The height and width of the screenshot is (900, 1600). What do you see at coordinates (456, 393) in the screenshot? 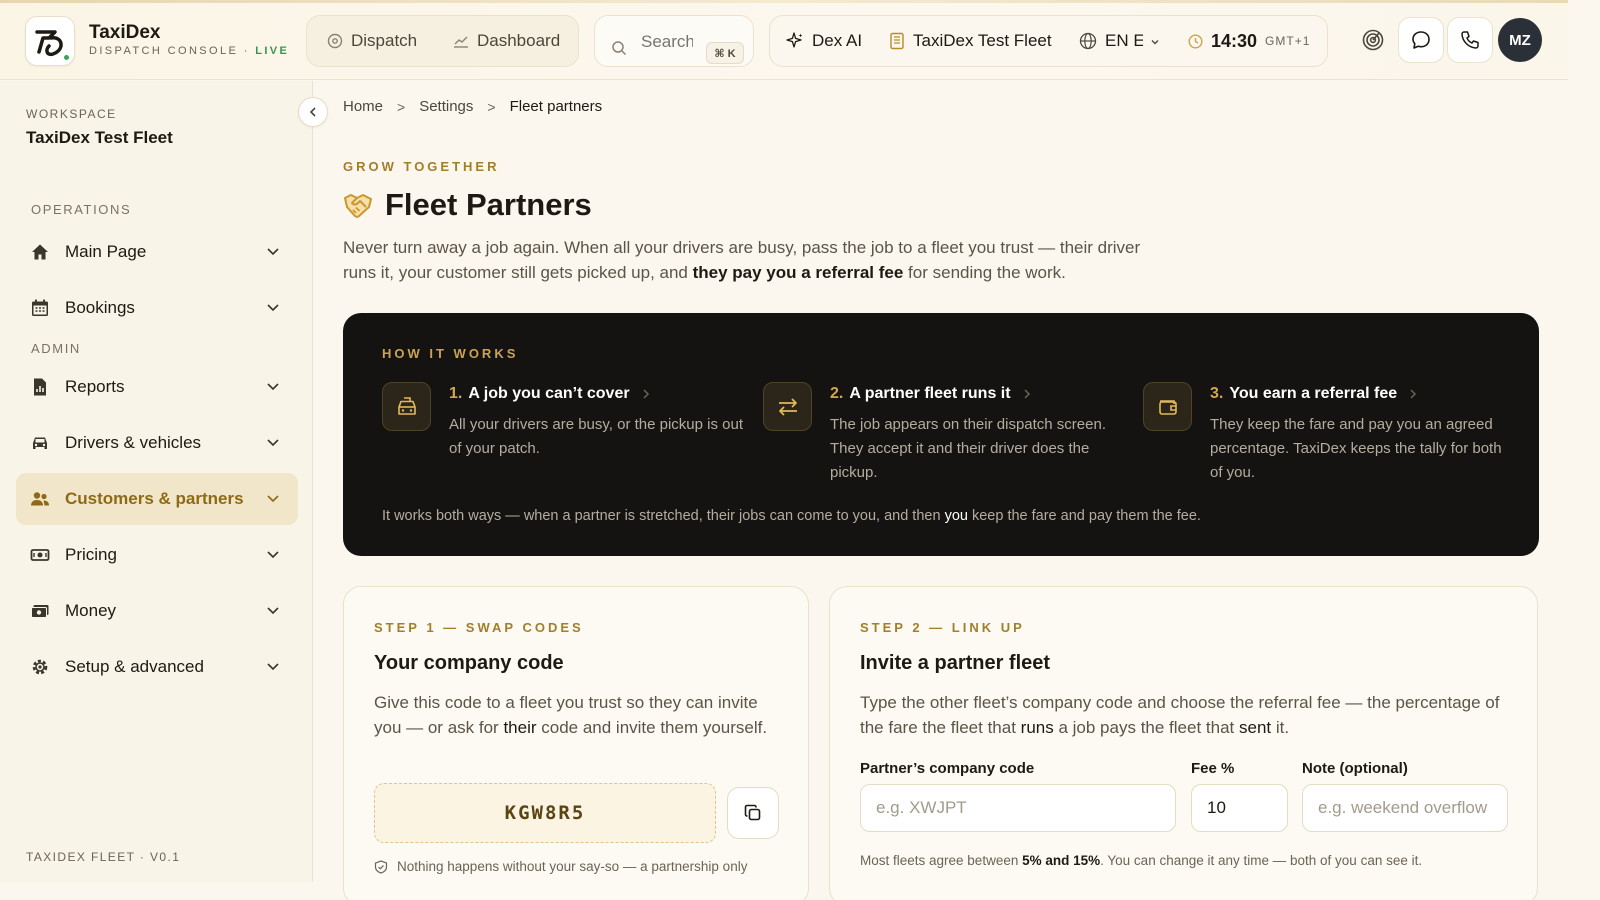
I see `how-step-number: 1.` at bounding box center [456, 393].